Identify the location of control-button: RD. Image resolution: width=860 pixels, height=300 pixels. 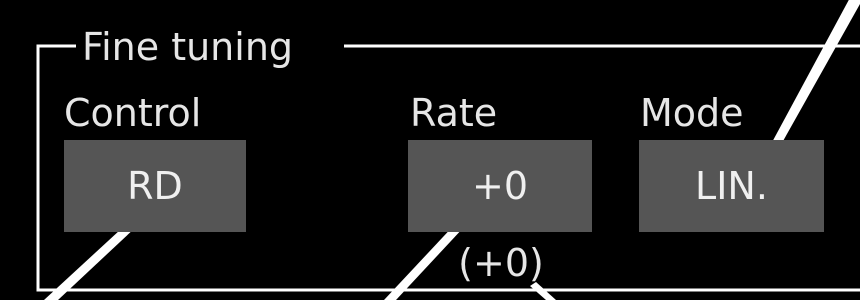
(155, 186).